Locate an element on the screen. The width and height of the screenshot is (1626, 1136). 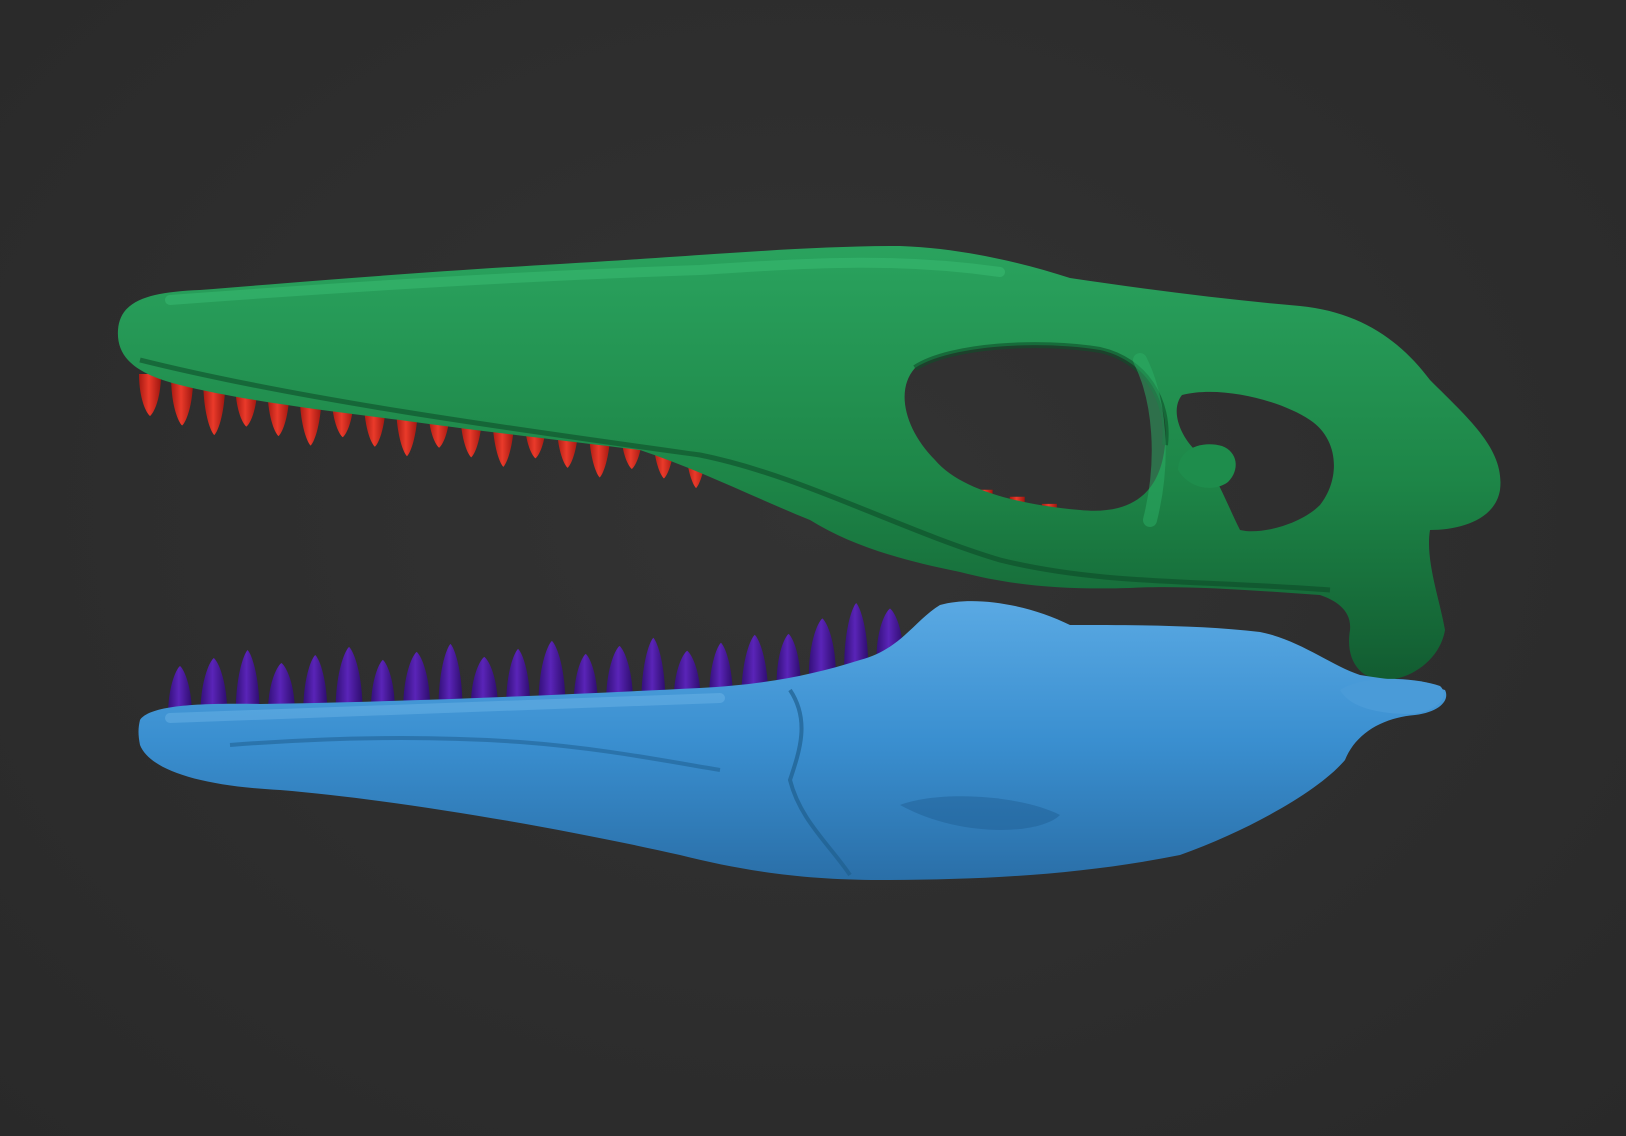
upper-tooth is located at coordinates (150, 395).